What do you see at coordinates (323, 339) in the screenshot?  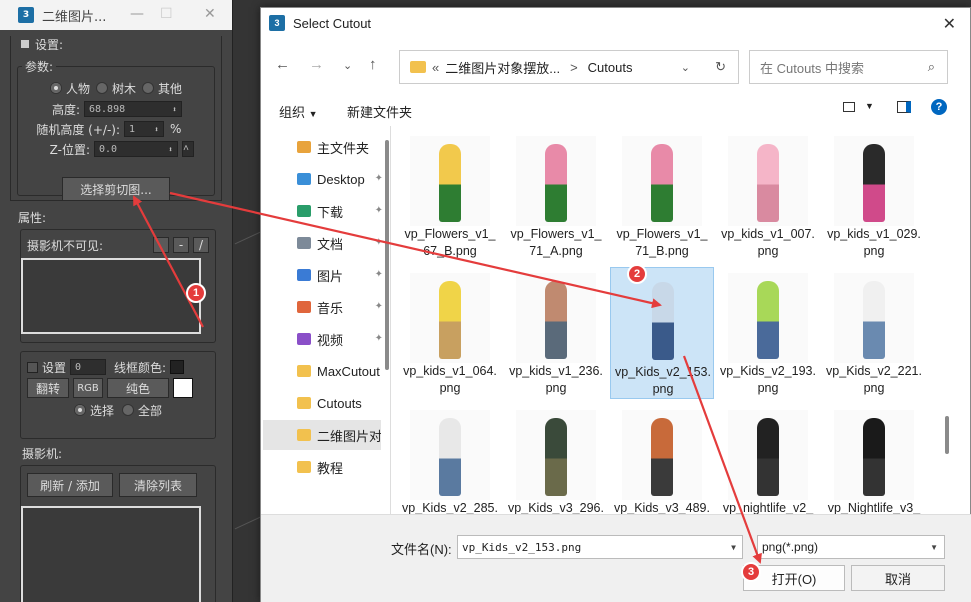 I see `sidebar-item-6: 视频 ✦` at bounding box center [323, 339].